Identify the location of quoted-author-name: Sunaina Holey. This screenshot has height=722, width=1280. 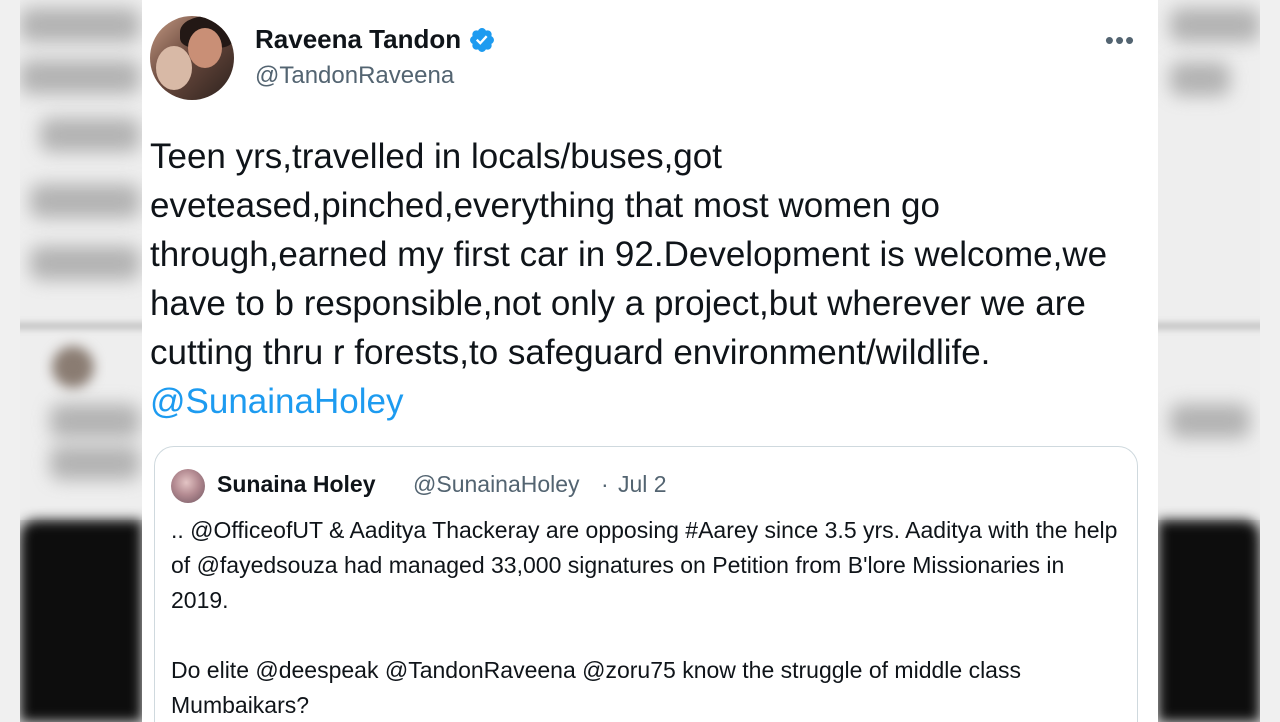
(296, 484).